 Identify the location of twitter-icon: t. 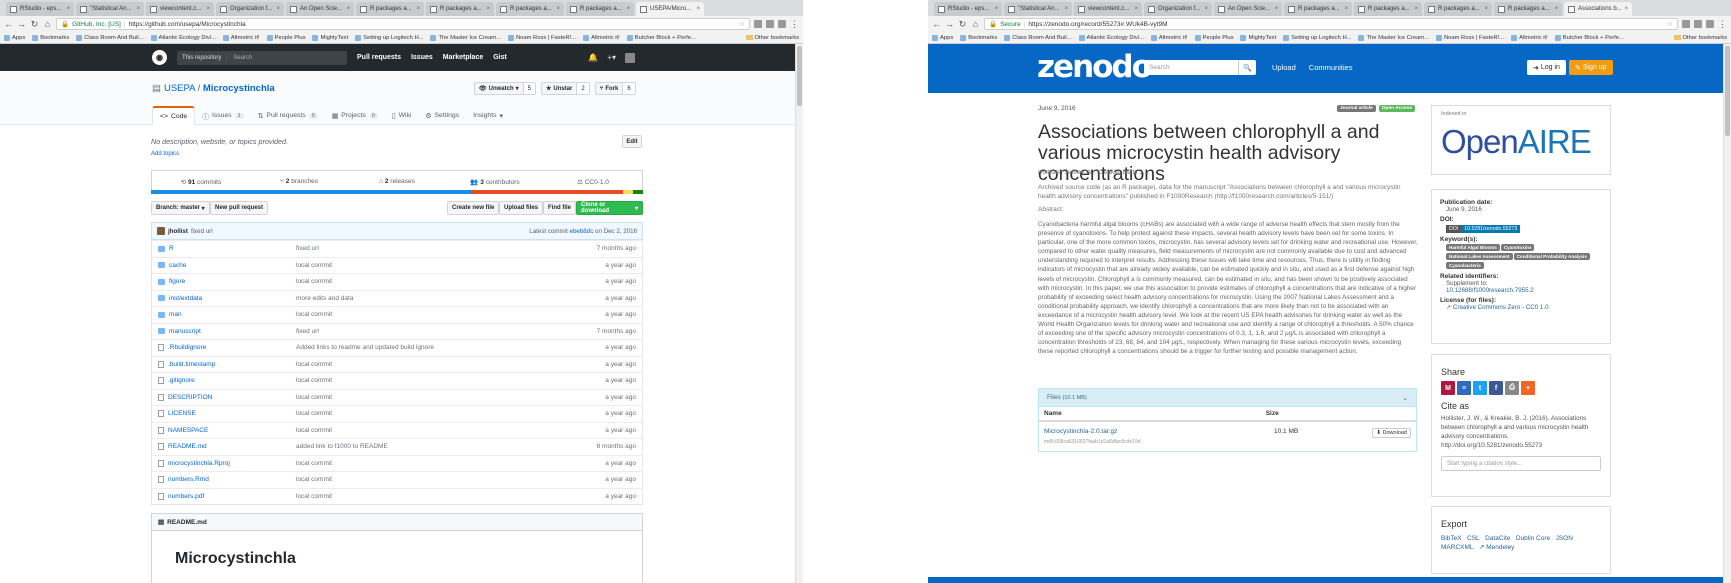
(1480, 388).